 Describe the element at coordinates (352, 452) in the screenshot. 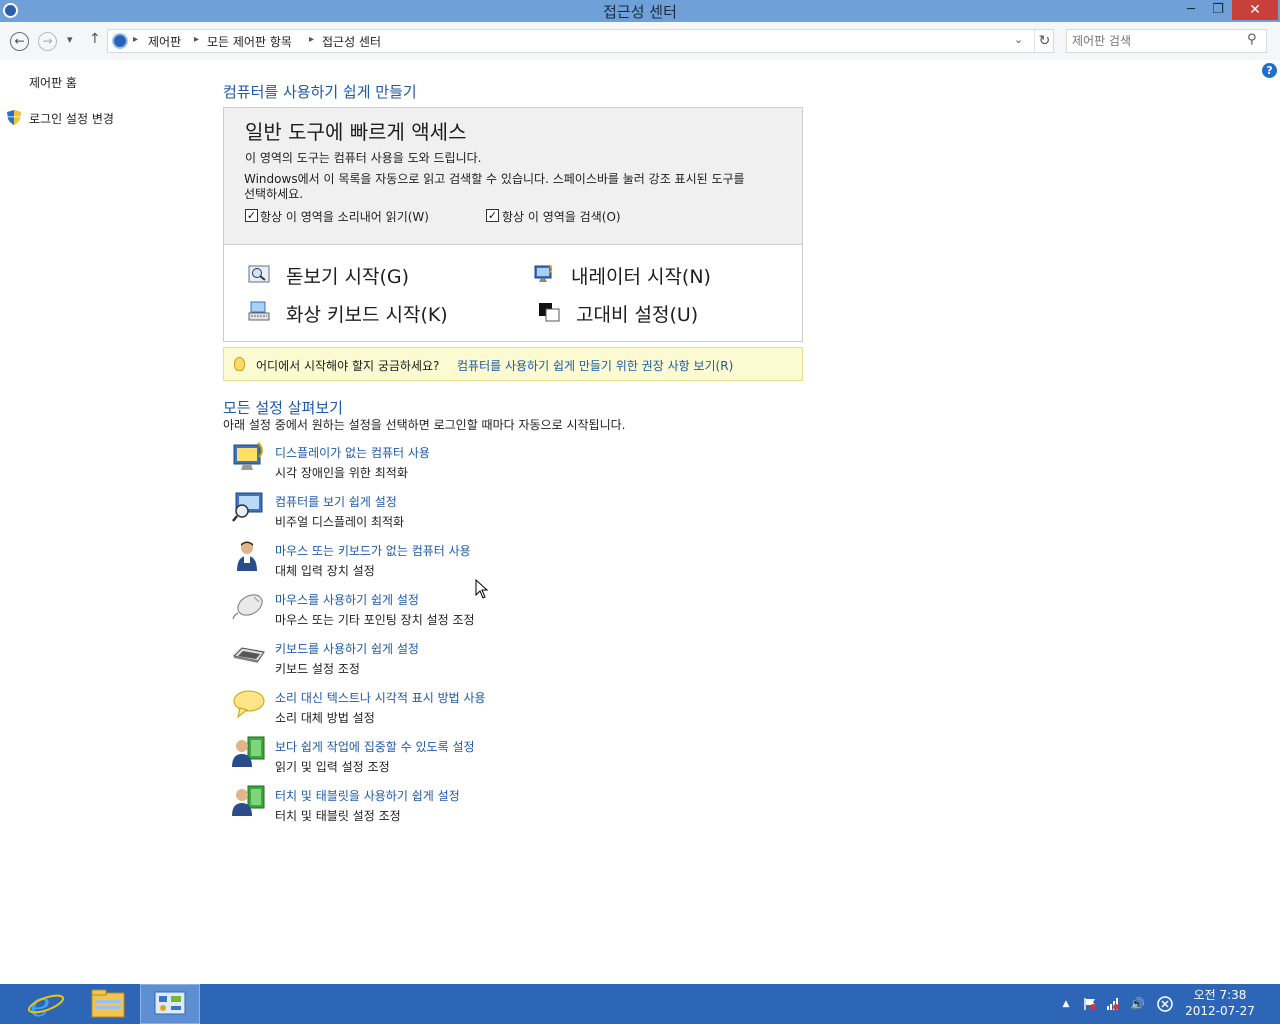

I see `setting-link-no-display: 디스플레이가 없는 컴퓨터 사용` at that location.